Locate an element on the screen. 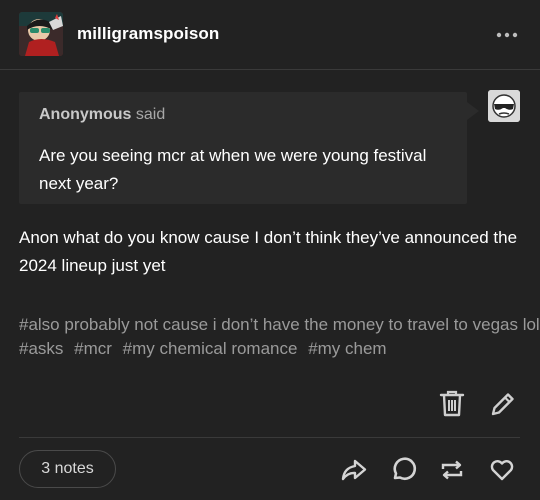 This screenshot has height=500, width=540. anonymous-mask-icon is located at coordinates (504, 106).